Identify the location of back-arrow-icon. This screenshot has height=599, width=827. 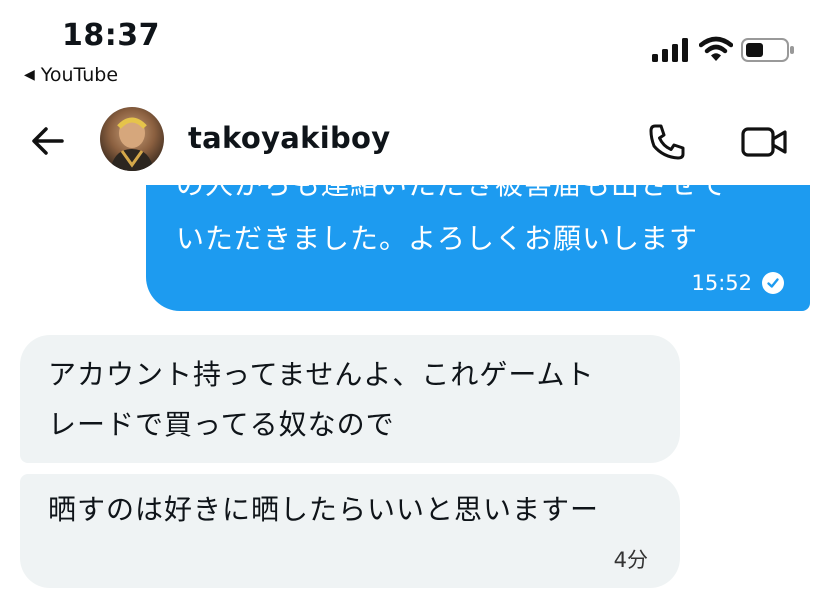
(48, 141).